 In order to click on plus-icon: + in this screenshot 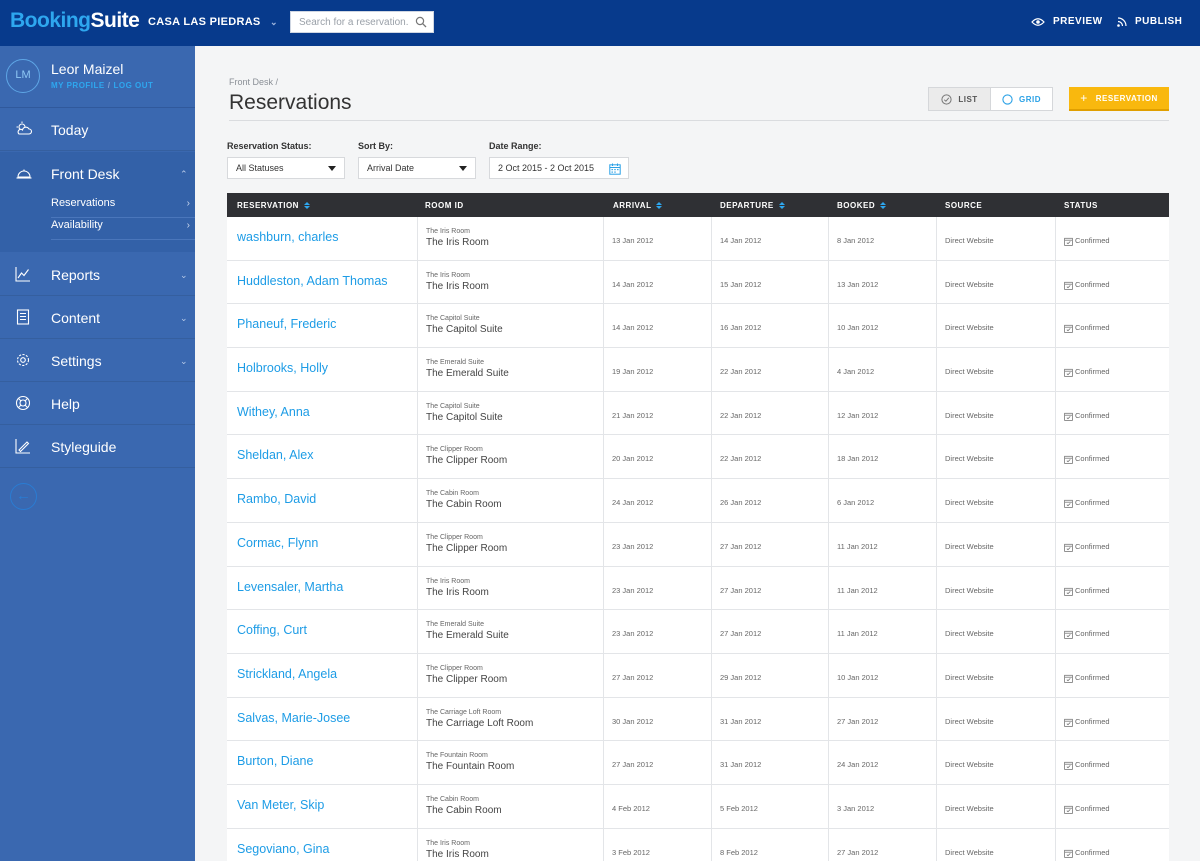, I will do `click(1084, 98)`.